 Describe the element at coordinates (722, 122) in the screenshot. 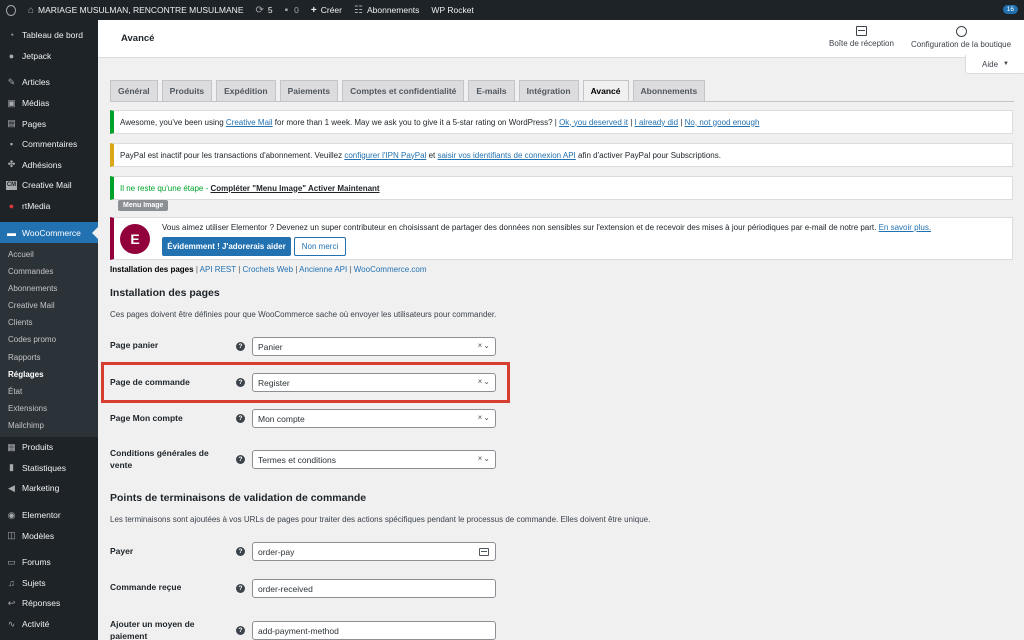

I see `rating-no-link: No, not good enough` at that location.